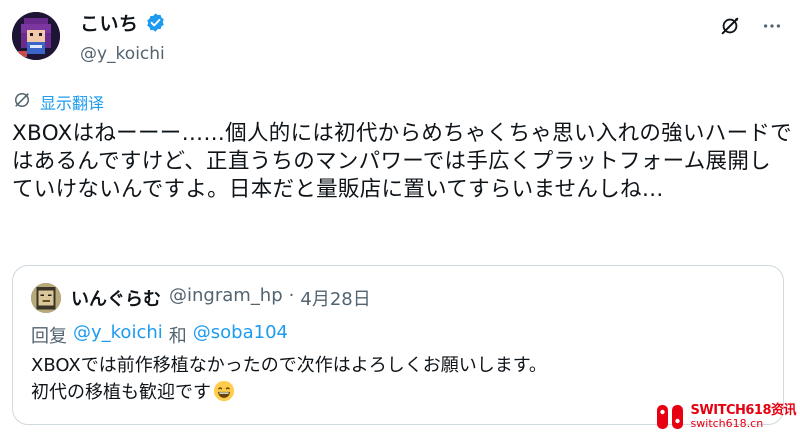 Image resolution: width=800 pixels, height=436 pixels. What do you see at coordinates (118, 335) in the screenshot?
I see `reply-mention-user1: @y_koichi` at bounding box center [118, 335].